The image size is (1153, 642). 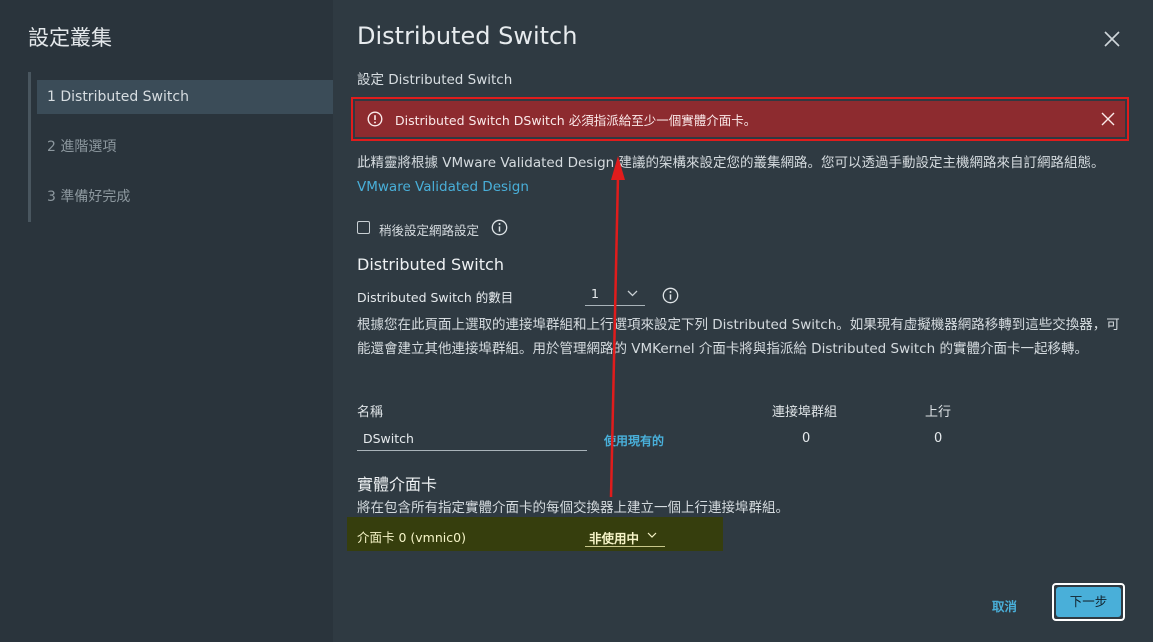 What do you see at coordinates (614, 538) in the screenshot?
I see `nic-status-value: 非使用中` at bounding box center [614, 538].